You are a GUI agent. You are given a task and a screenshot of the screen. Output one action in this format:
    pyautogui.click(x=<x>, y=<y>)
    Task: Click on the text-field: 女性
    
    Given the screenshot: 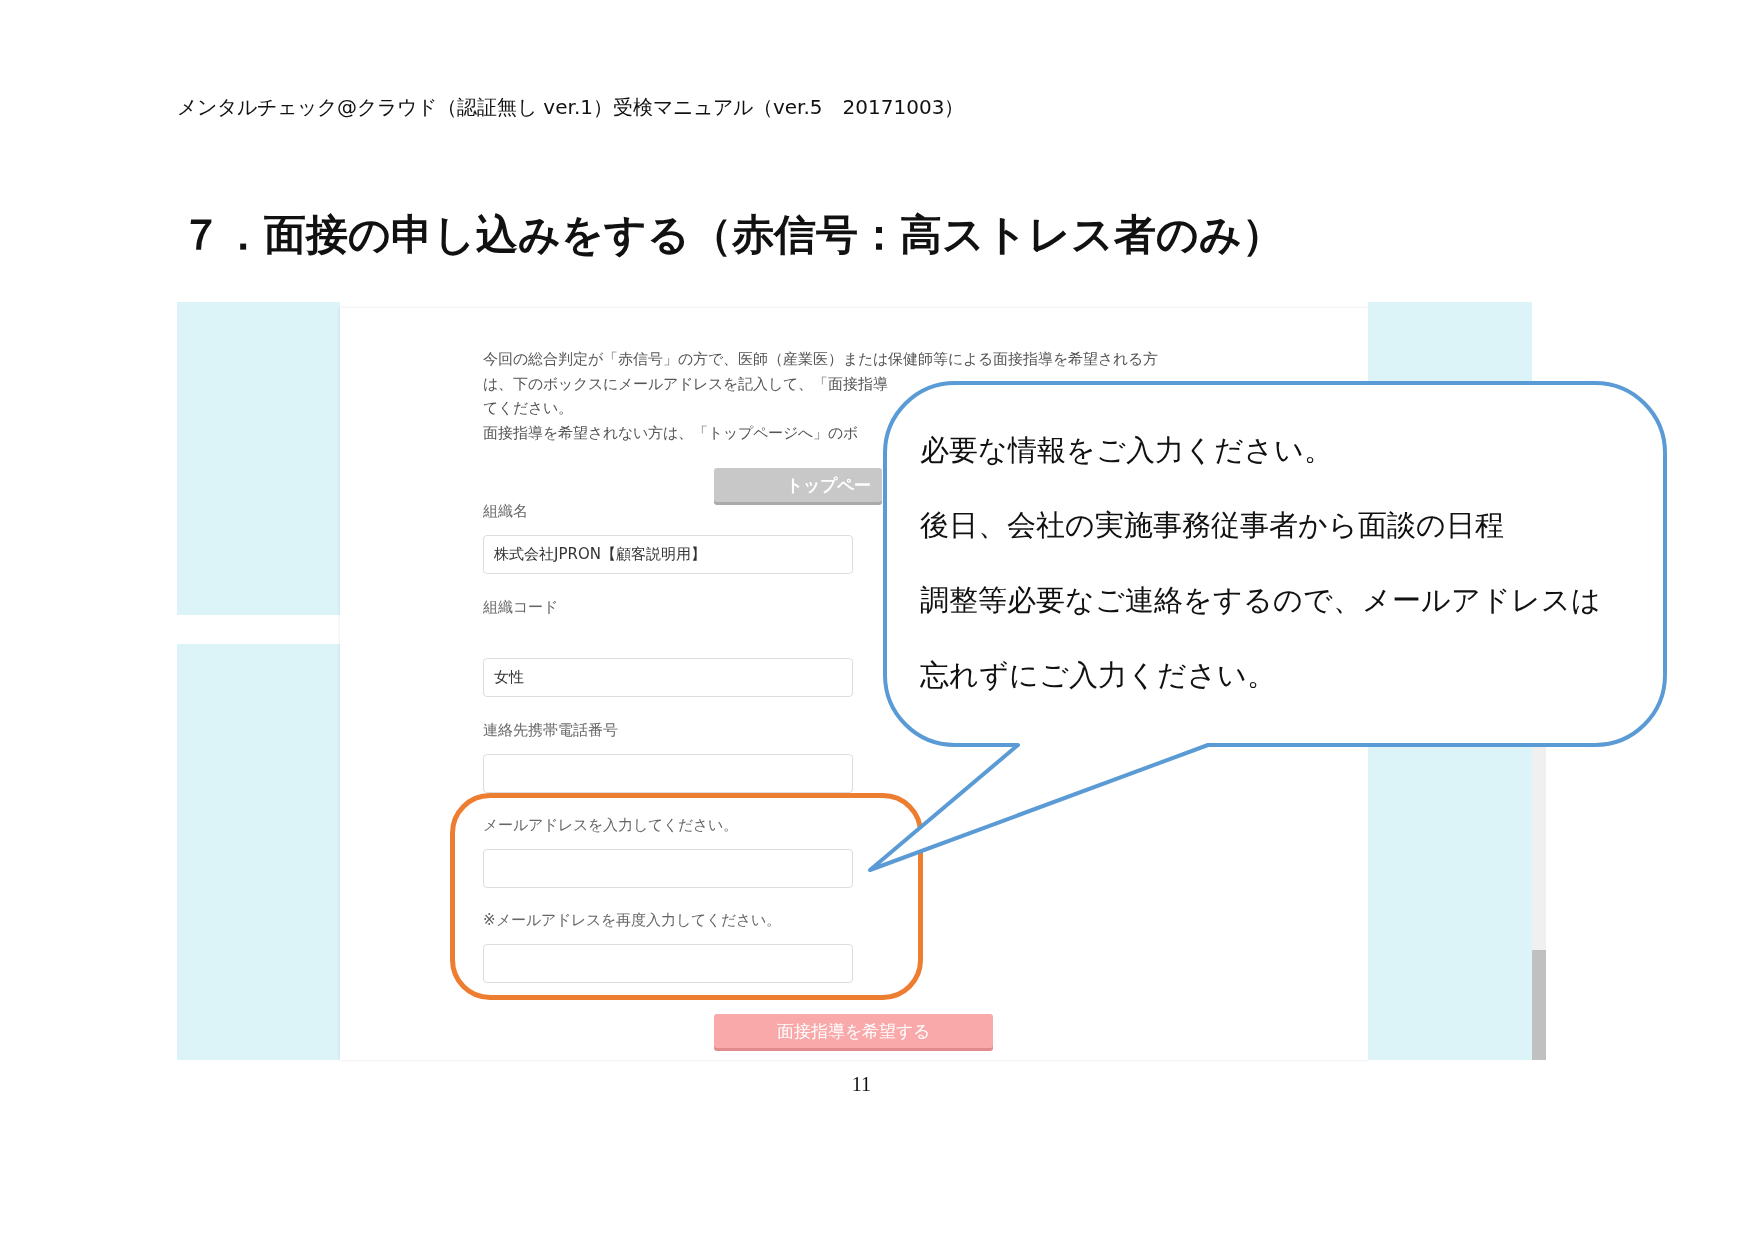 What is the action you would take?
    pyautogui.click(x=668, y=678)
    